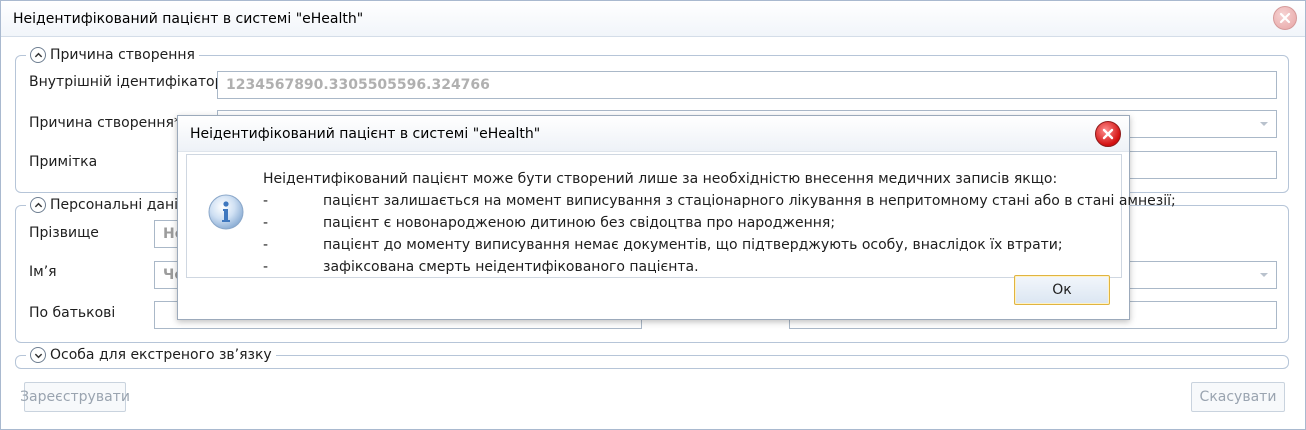 Image resolution: width=1306 pixels, height=430 pixels. Describe the element at coordinates (226, 212) in the screenshot. I see `info-icon` at that location.